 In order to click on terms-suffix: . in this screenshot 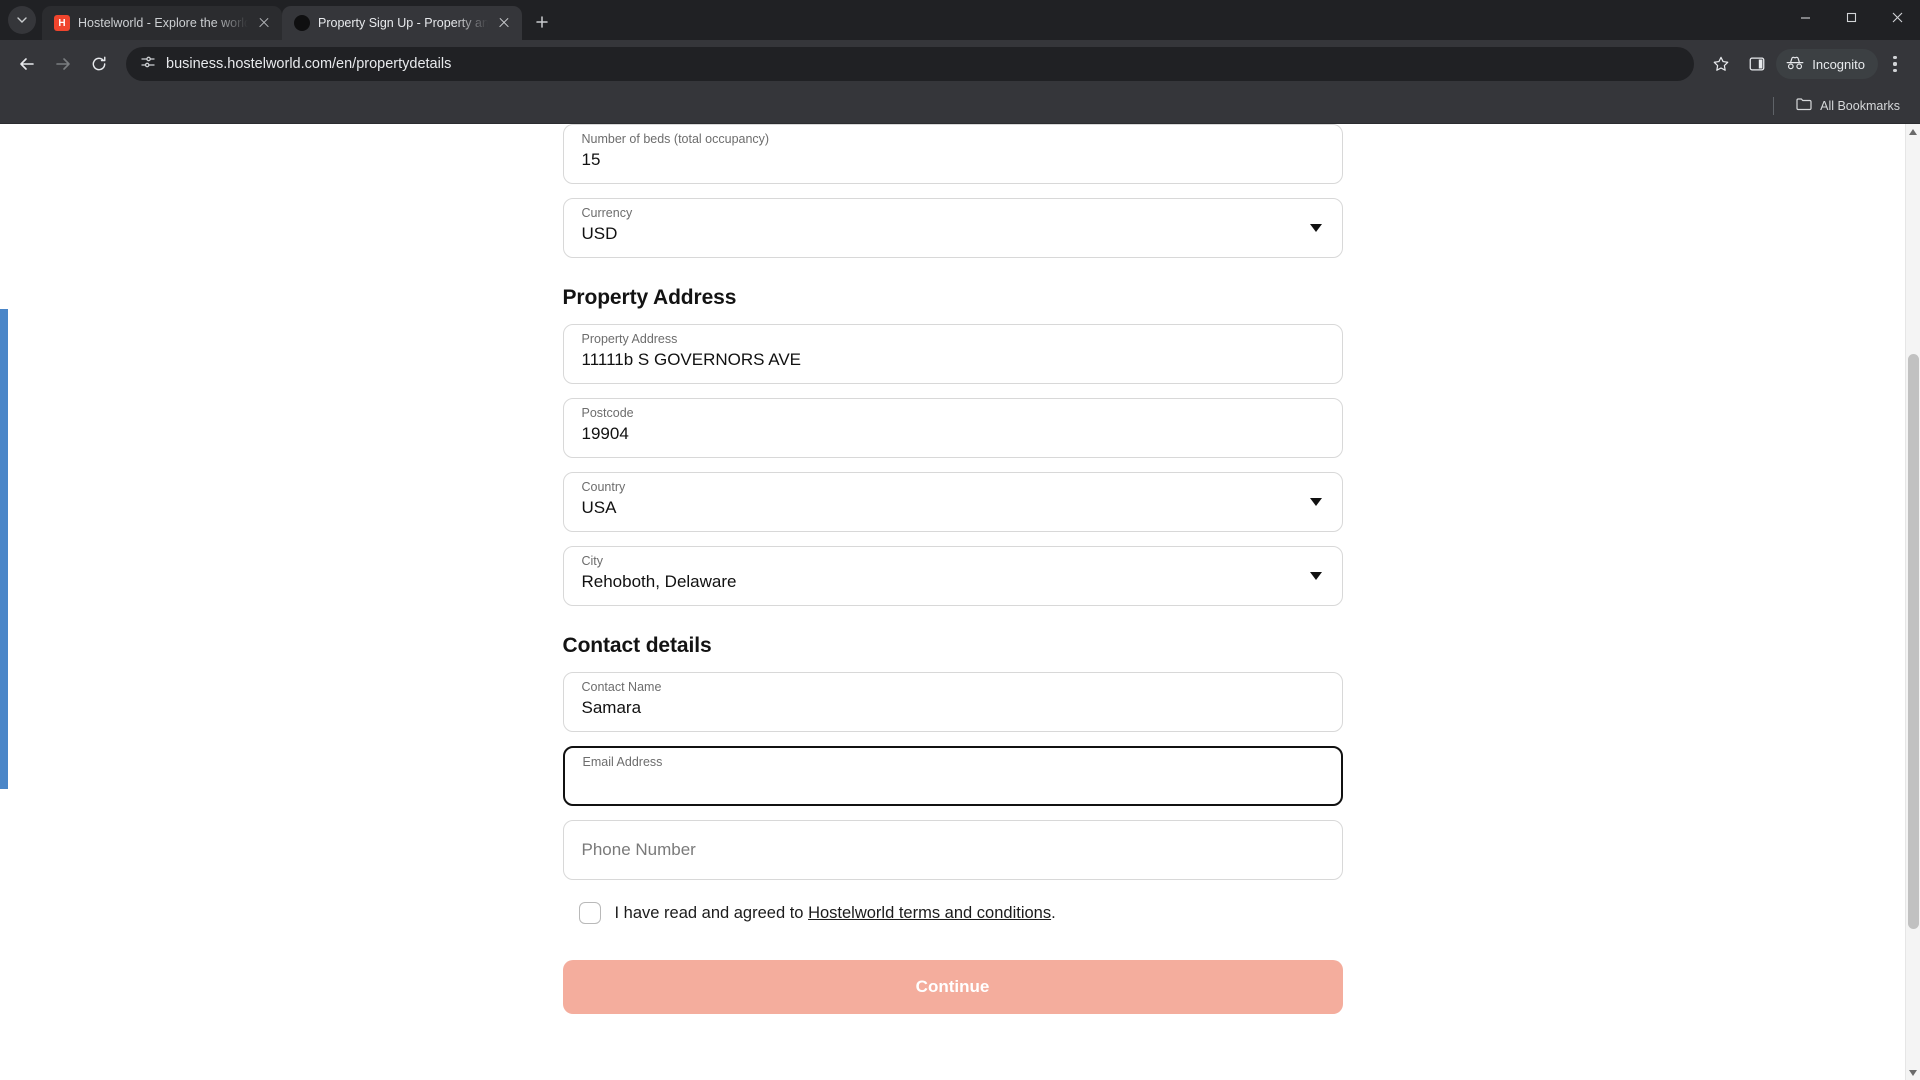, I will do `click(1053, 912)`.